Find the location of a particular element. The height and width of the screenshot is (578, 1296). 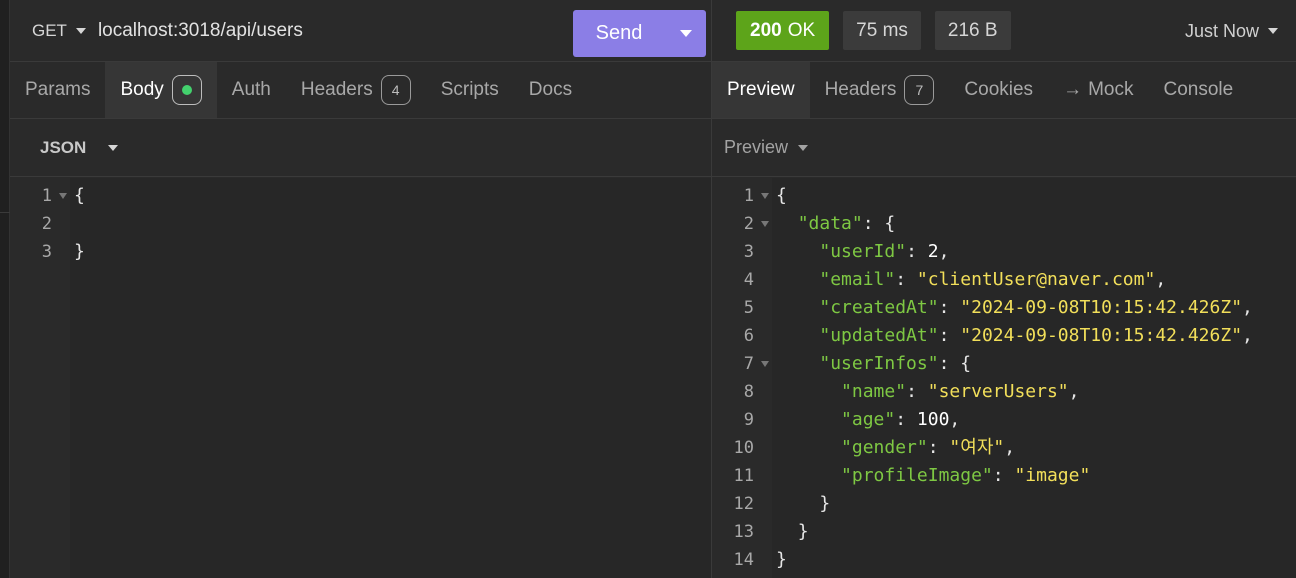

green-dot-icon is located at coordinates (186, 90).